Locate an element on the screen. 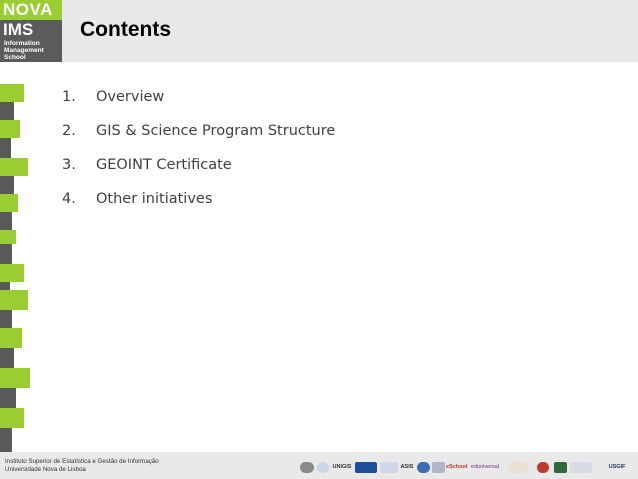 This screenshot has width=638, height=479. item-label: Other initiatives is located at coordinates (154, 199).